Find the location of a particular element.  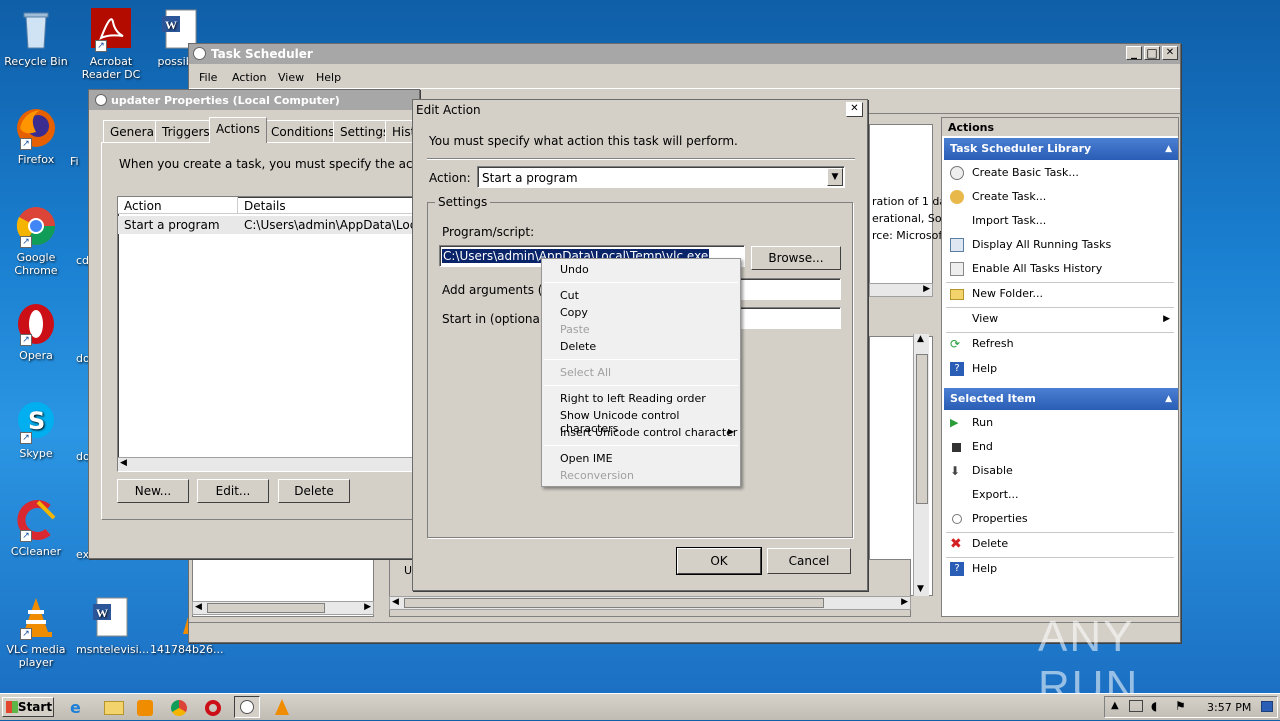

action-view: View ▶ is located at coordinates (1060, 319).